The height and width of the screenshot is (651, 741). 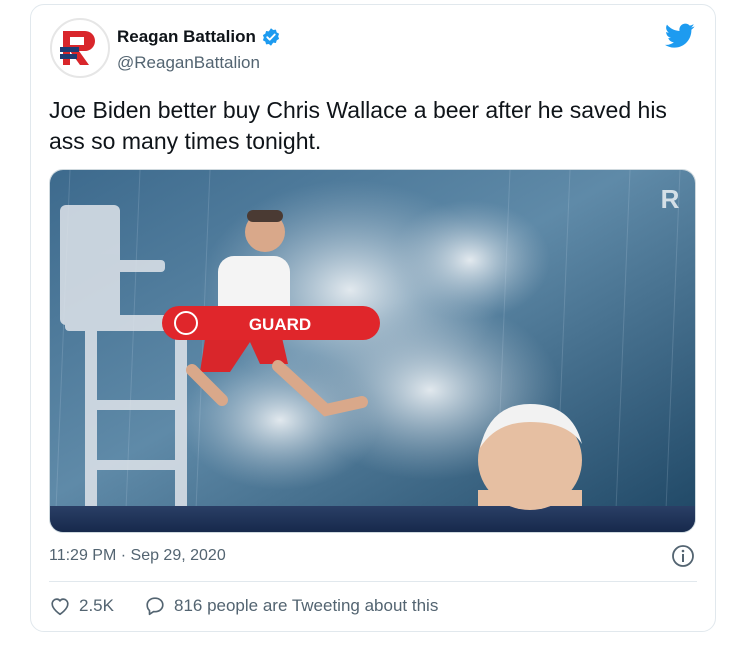 I want to click on twitter-bird-icon, so click(x=680, y=36).